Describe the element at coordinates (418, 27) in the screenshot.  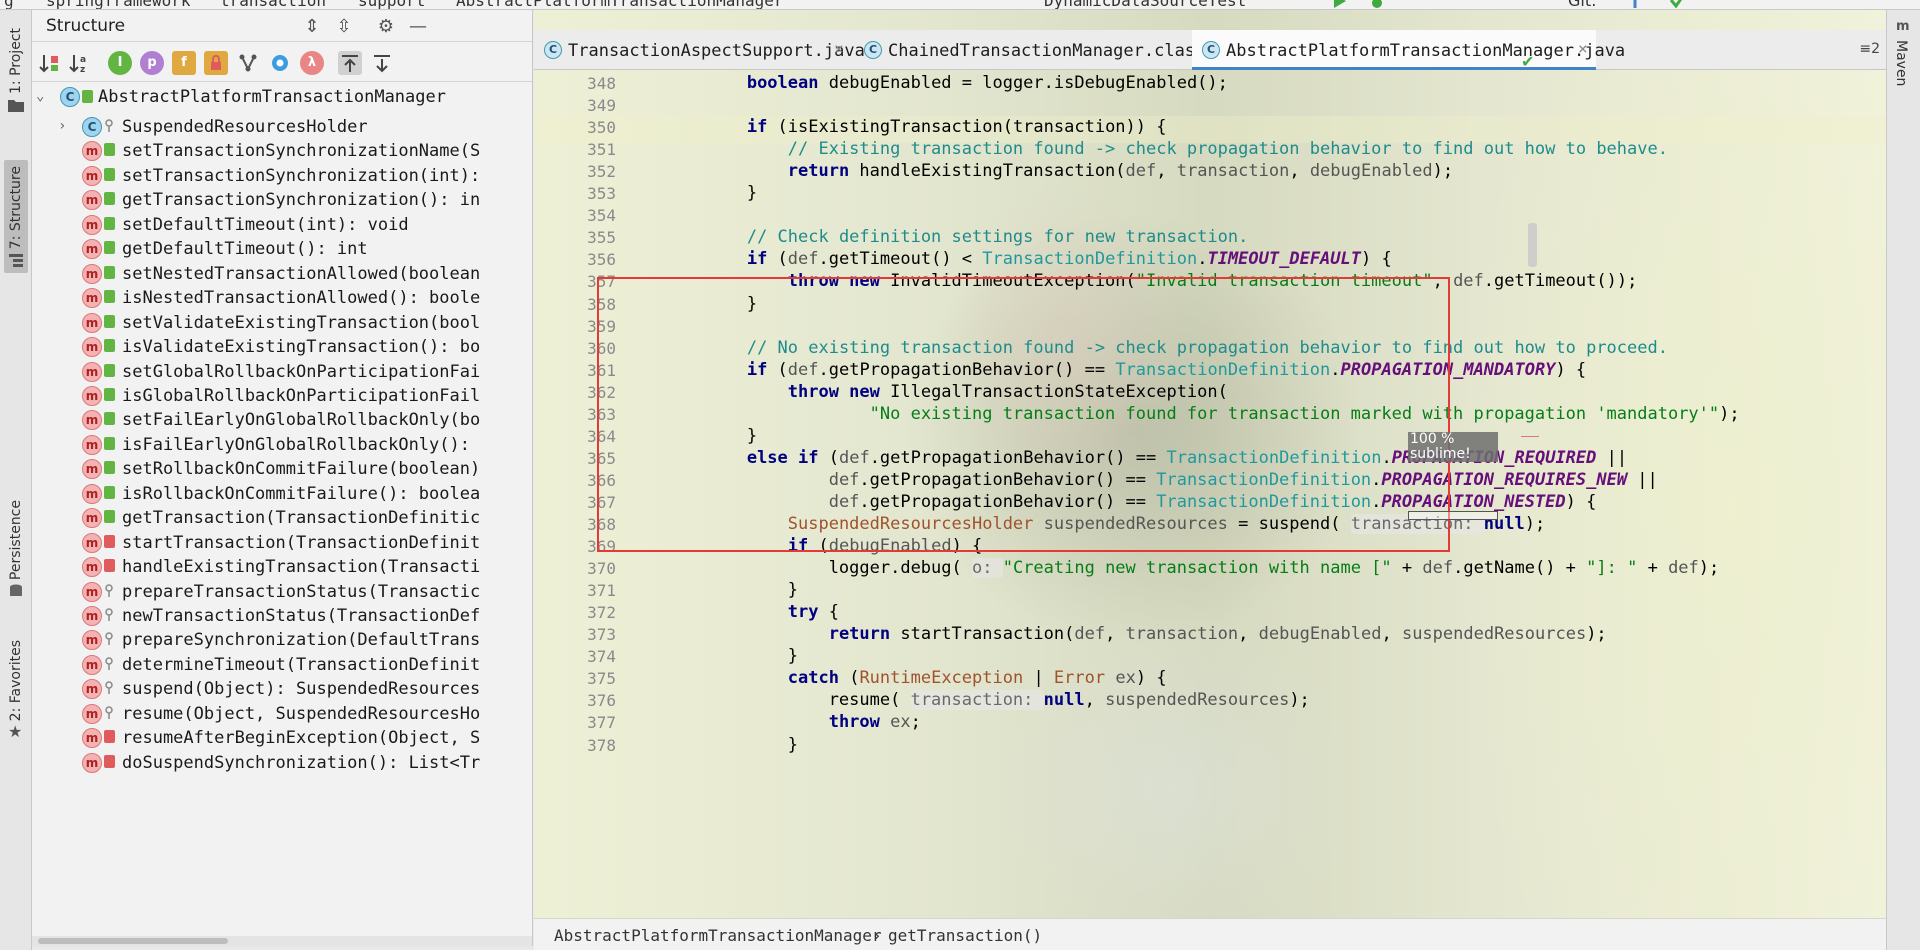
I see `hide-icon: —` at that location.